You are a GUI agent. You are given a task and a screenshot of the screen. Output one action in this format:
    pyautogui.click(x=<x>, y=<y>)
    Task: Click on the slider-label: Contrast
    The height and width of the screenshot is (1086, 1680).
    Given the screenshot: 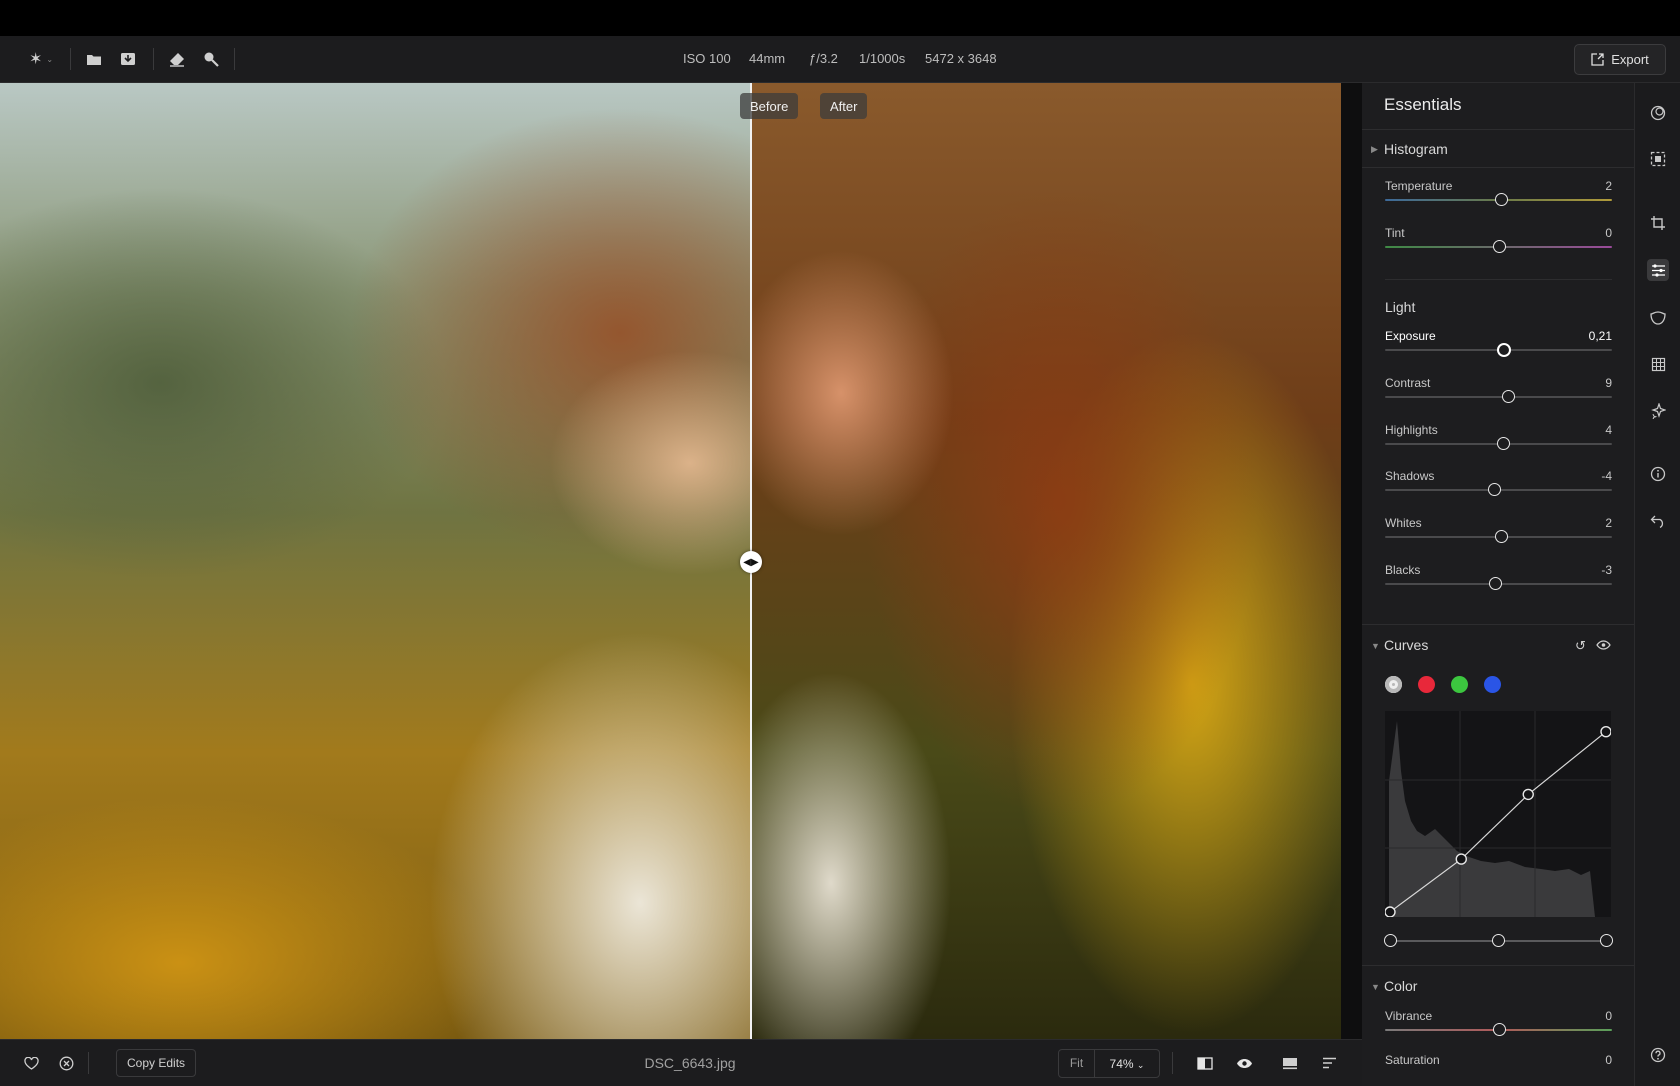 What is the action you would take?
    pyautogui.click(x=1408, y=383)
    